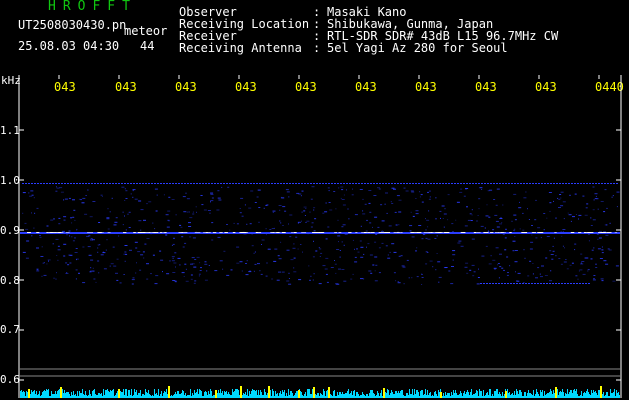 This screenshot has height=400, width=629. Describe the element at coordinates (320, 392) in the screenshot. I see `amplitude-baseline` at that location.